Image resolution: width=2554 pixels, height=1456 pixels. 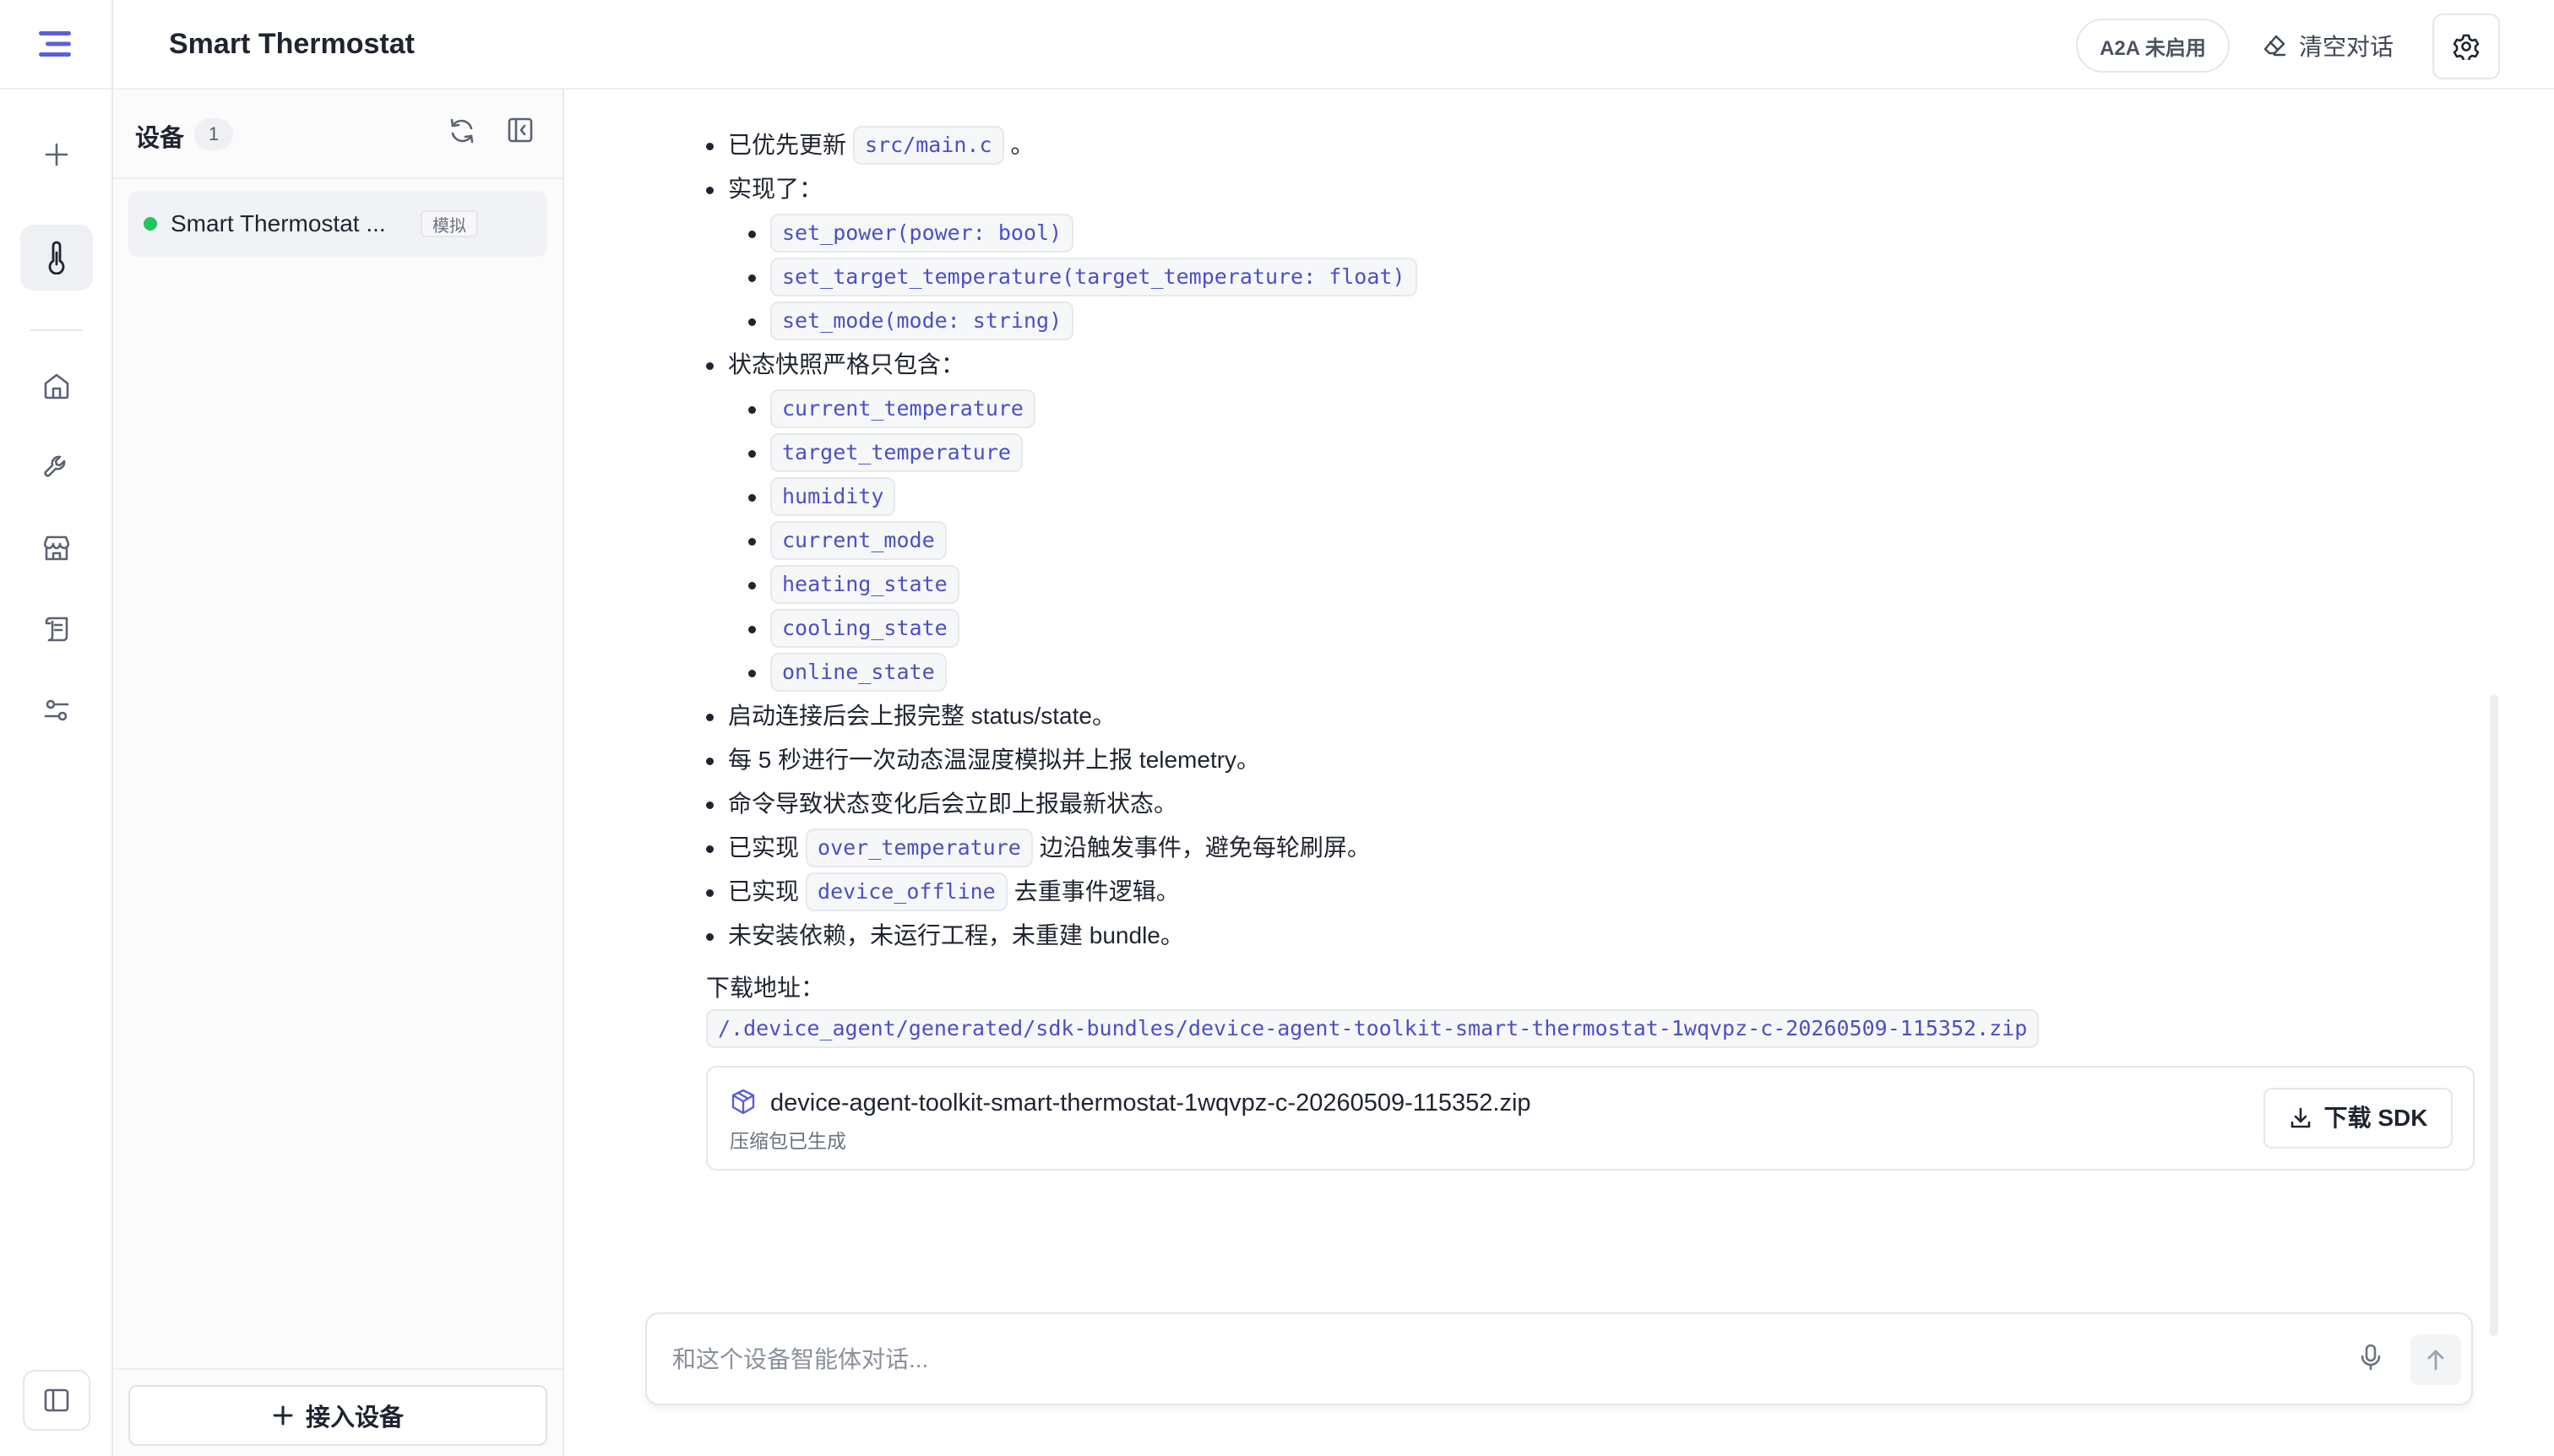 I want to click on list-item: online_state, so click(x=1630, y=672).